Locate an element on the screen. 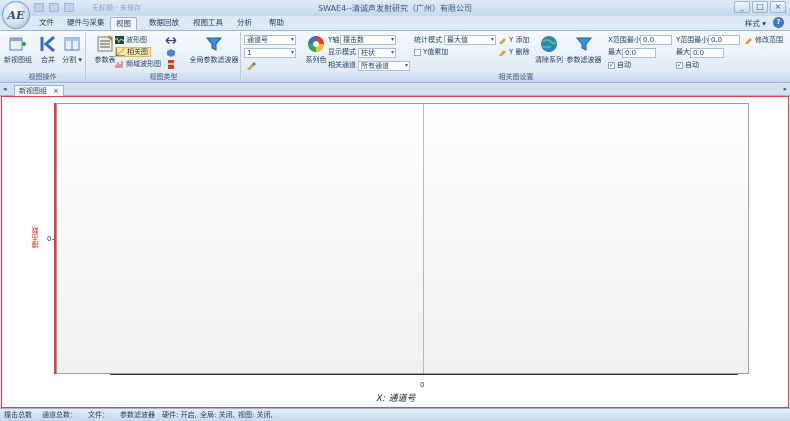 The width and height of the screenshot is (790, 421). chevron-left-icon: ◂ is located at coordinates (5, 89).